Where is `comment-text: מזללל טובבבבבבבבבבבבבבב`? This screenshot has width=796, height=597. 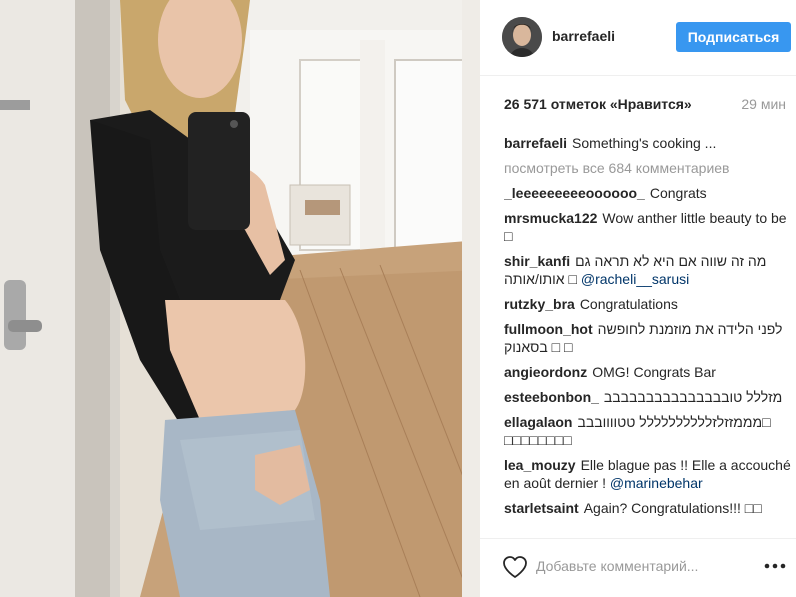 comment-text: מזללל טובבבבבבבבבבבבבבב is located at coordinates (693, 397).